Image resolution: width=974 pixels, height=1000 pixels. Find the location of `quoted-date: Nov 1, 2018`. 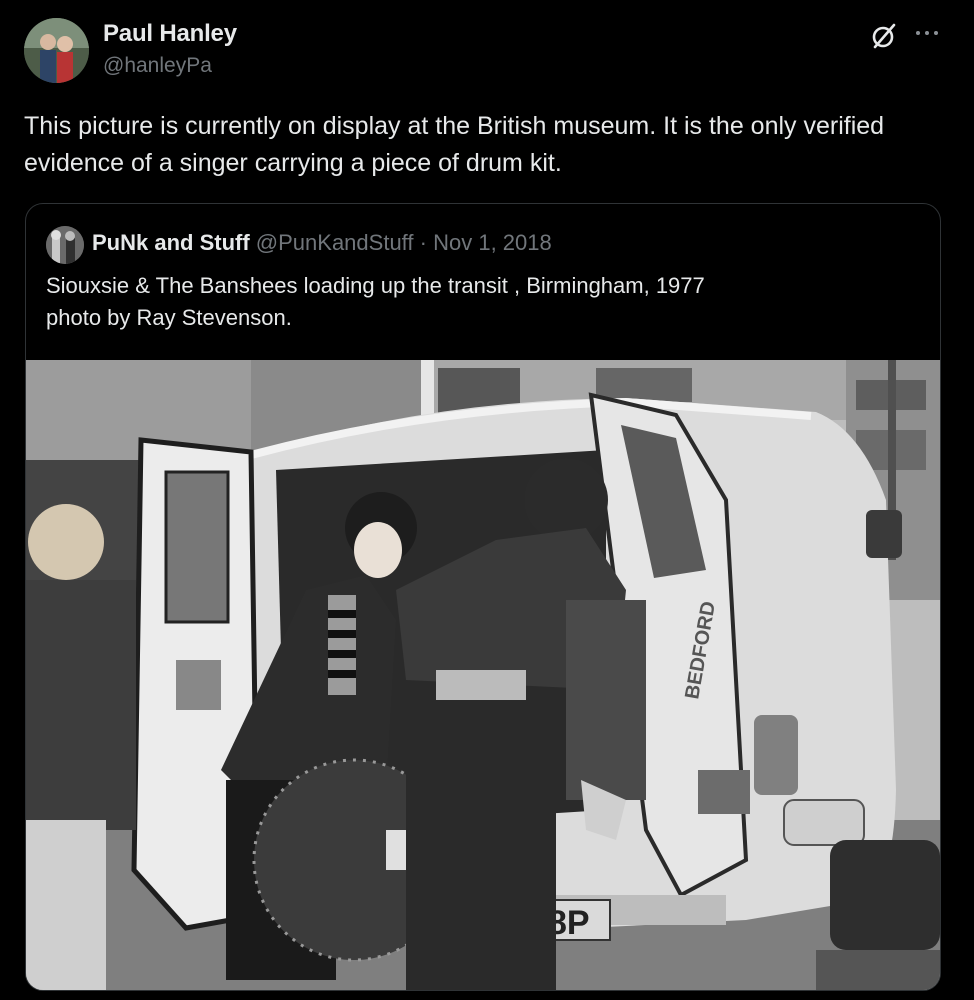

quoted-date: Nov 1, 2018 is located at coordinates (492, 242).